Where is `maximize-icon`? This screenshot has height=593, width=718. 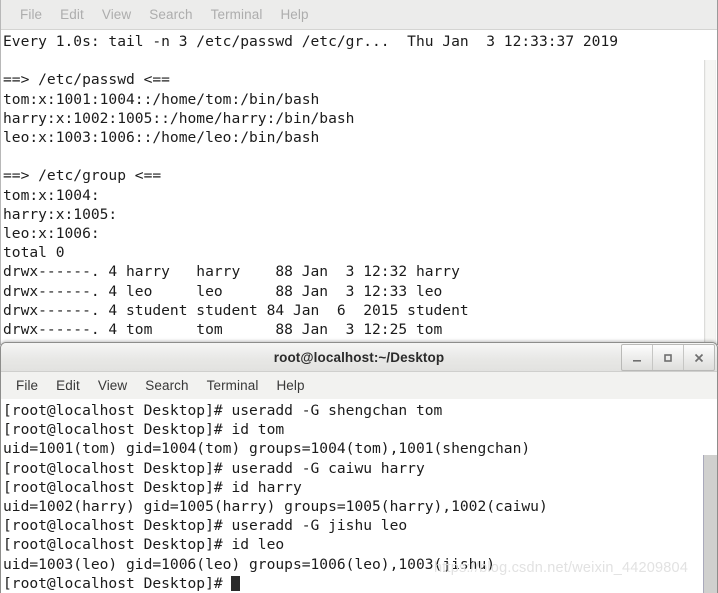 maximize-icon is located at coordinates (668, 357).